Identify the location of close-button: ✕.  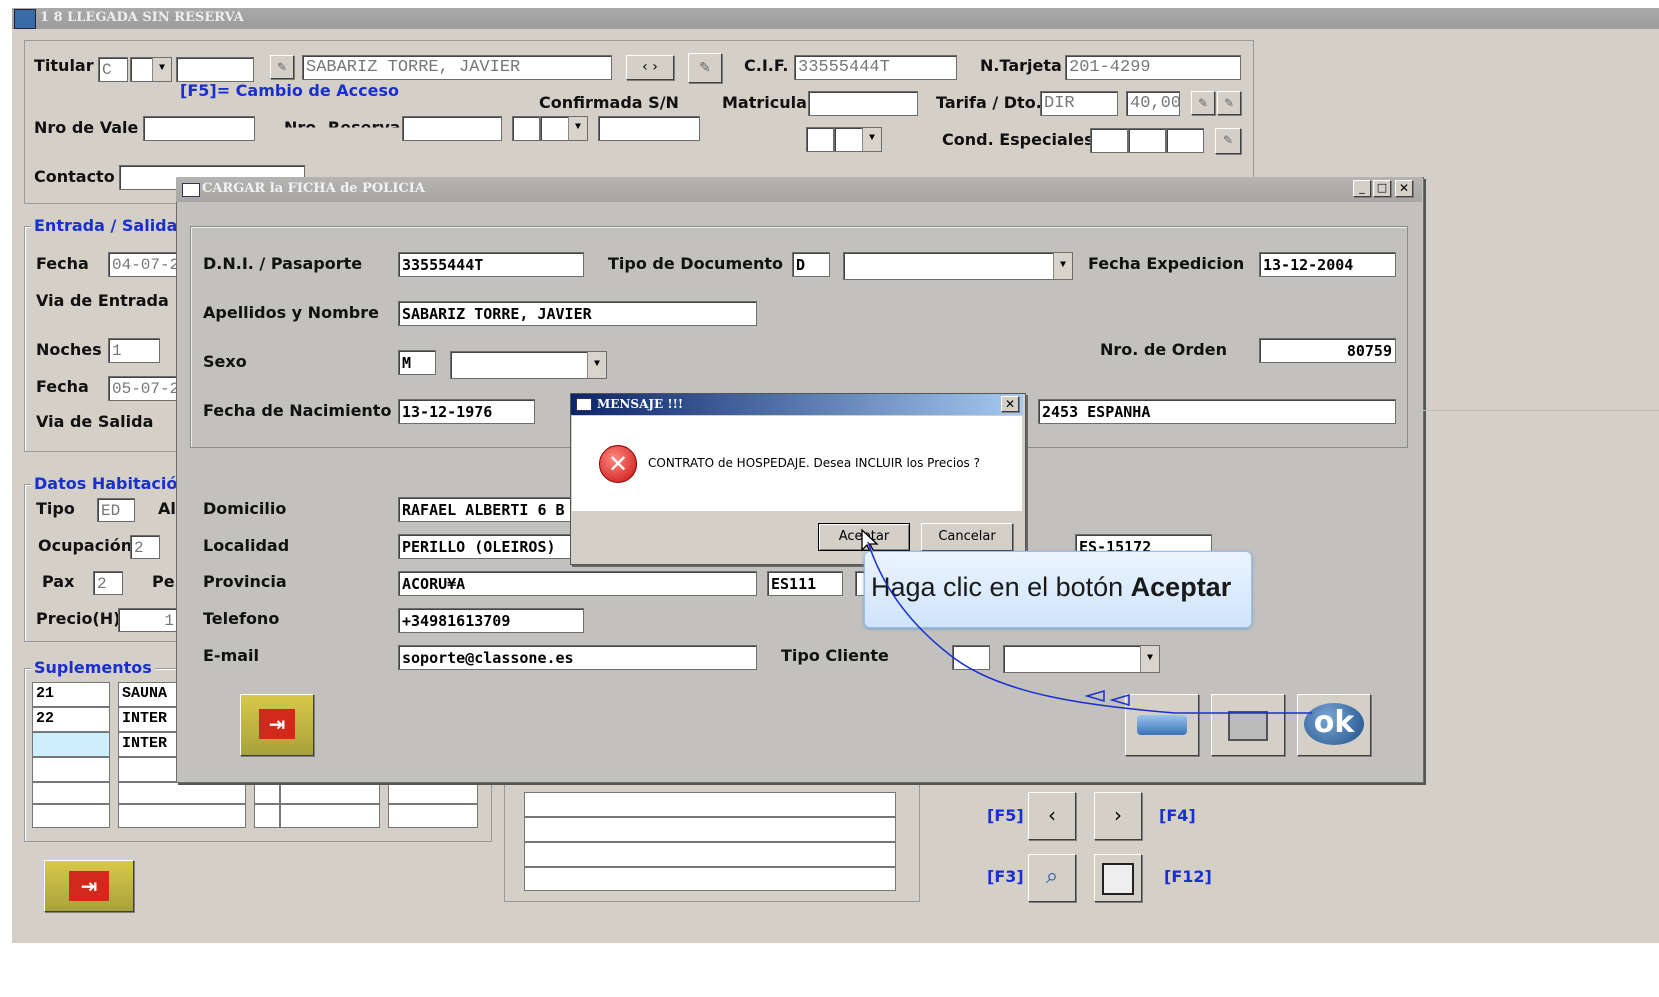
(1404, 188).